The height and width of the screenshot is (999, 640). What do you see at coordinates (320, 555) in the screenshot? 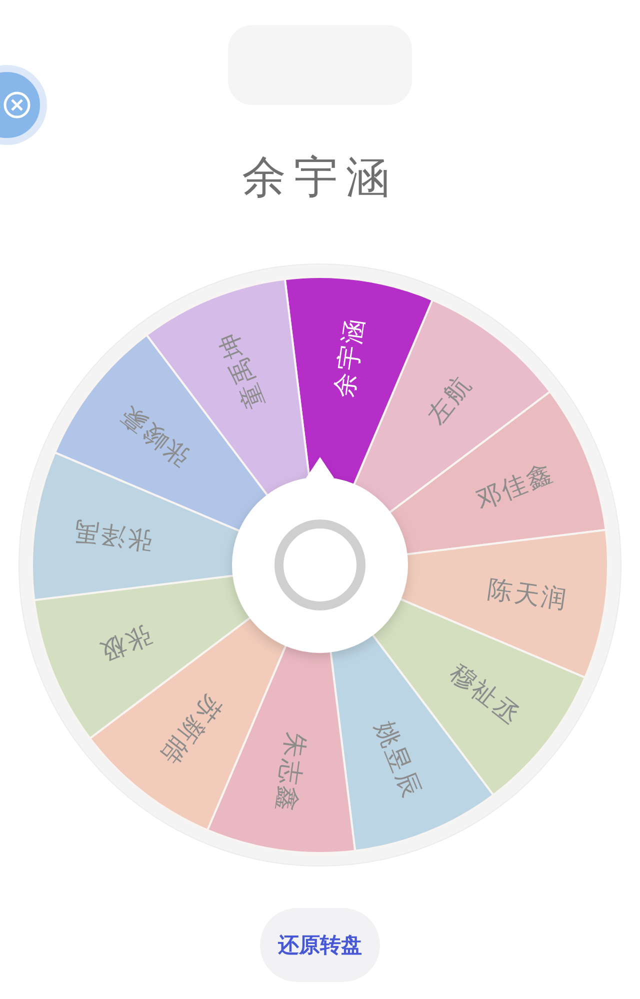
I see `pointer-hub` at bounding box center [320, 555].